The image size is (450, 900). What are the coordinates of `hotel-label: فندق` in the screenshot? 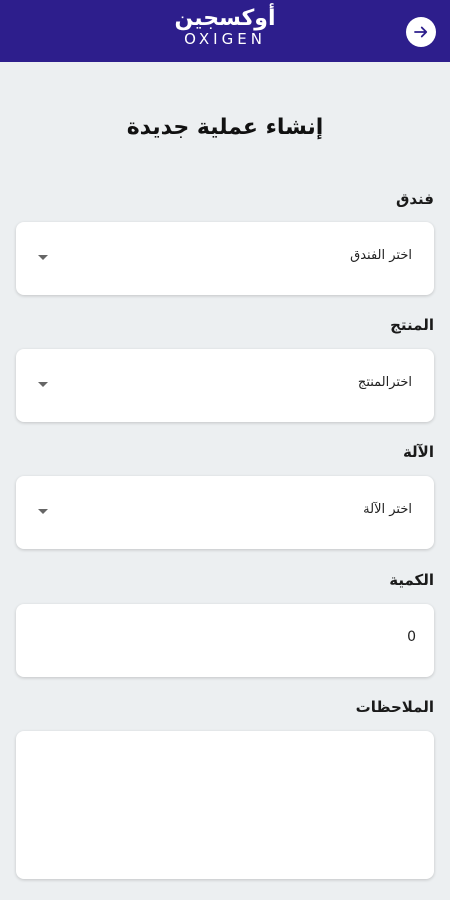 It's located at (414, 199).